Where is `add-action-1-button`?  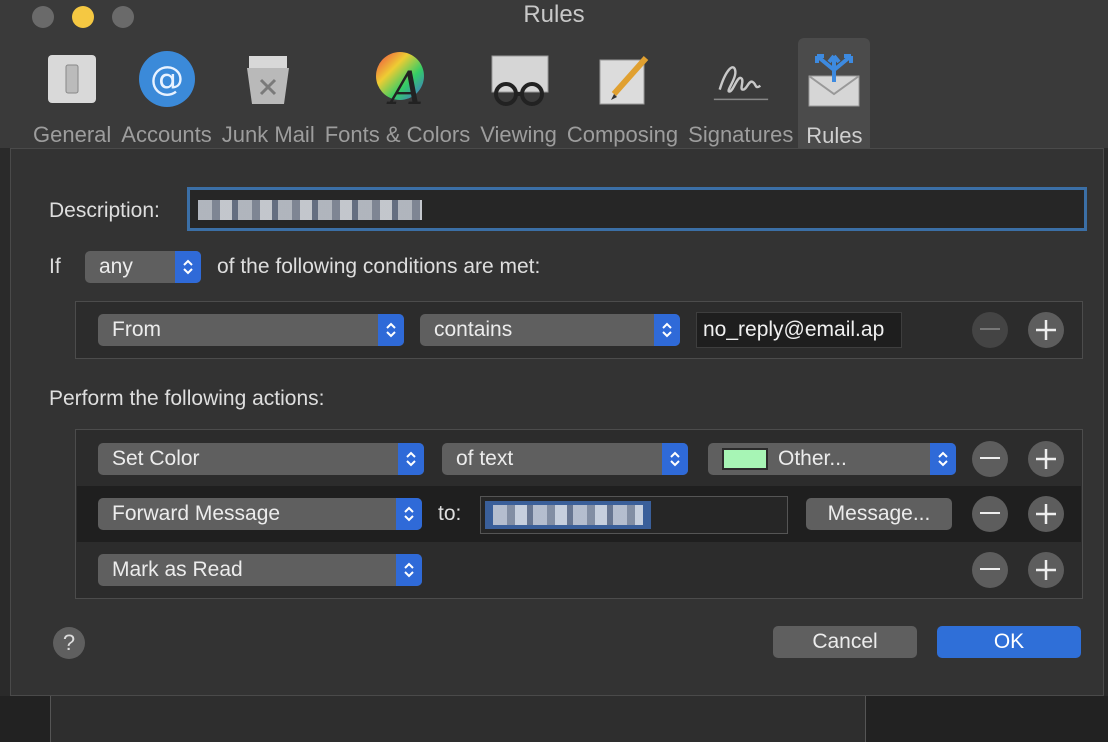
add-action-1-button is located at coordinates (1046, 459).